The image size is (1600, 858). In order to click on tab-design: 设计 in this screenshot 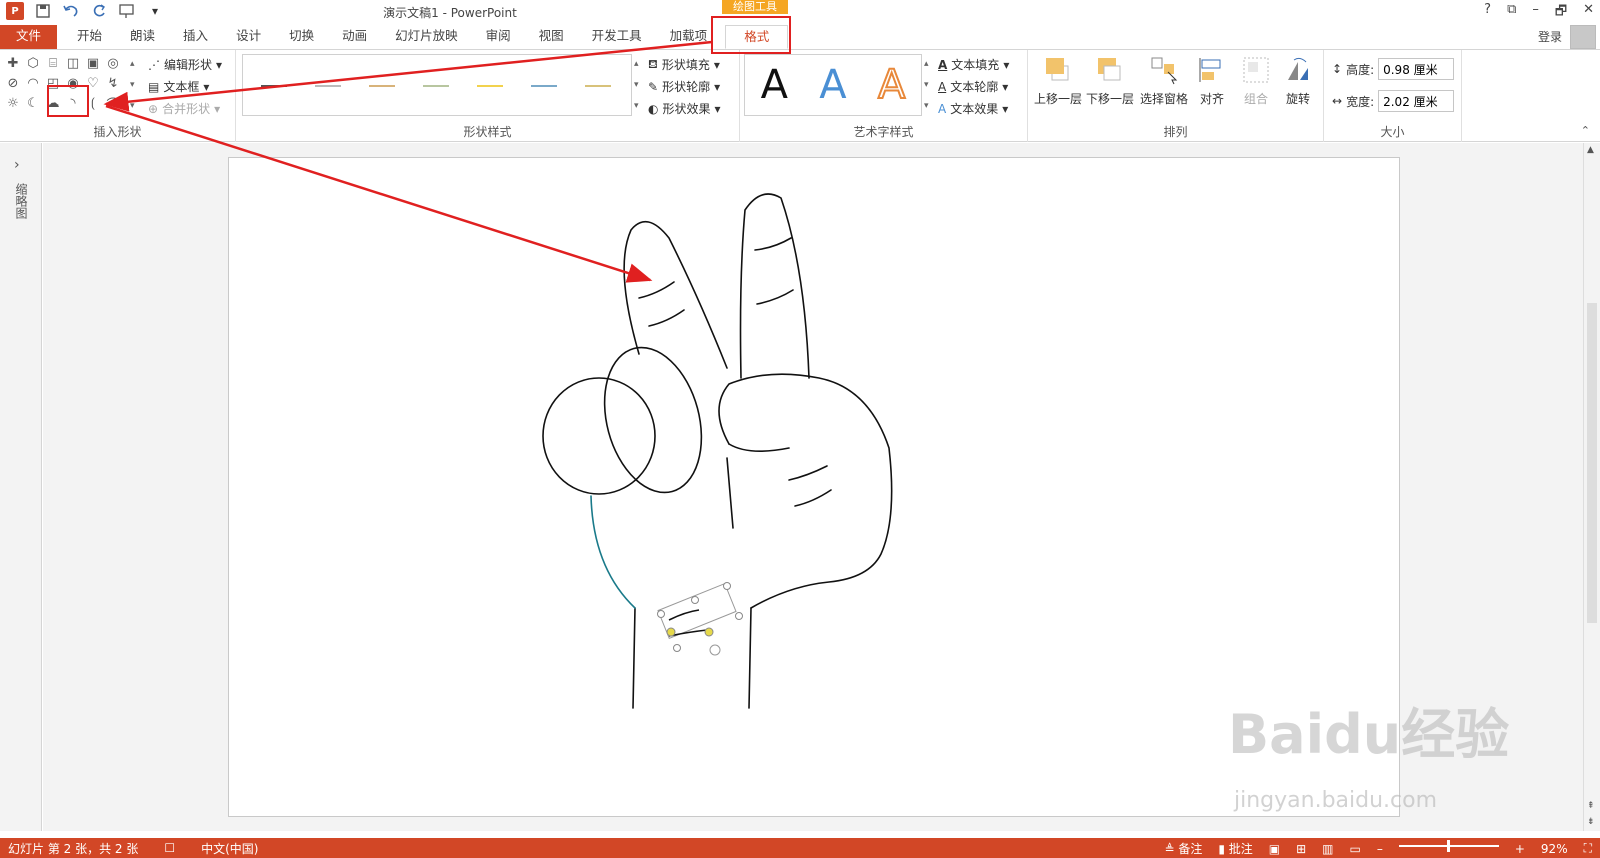, I will do `click(248, 37)`.